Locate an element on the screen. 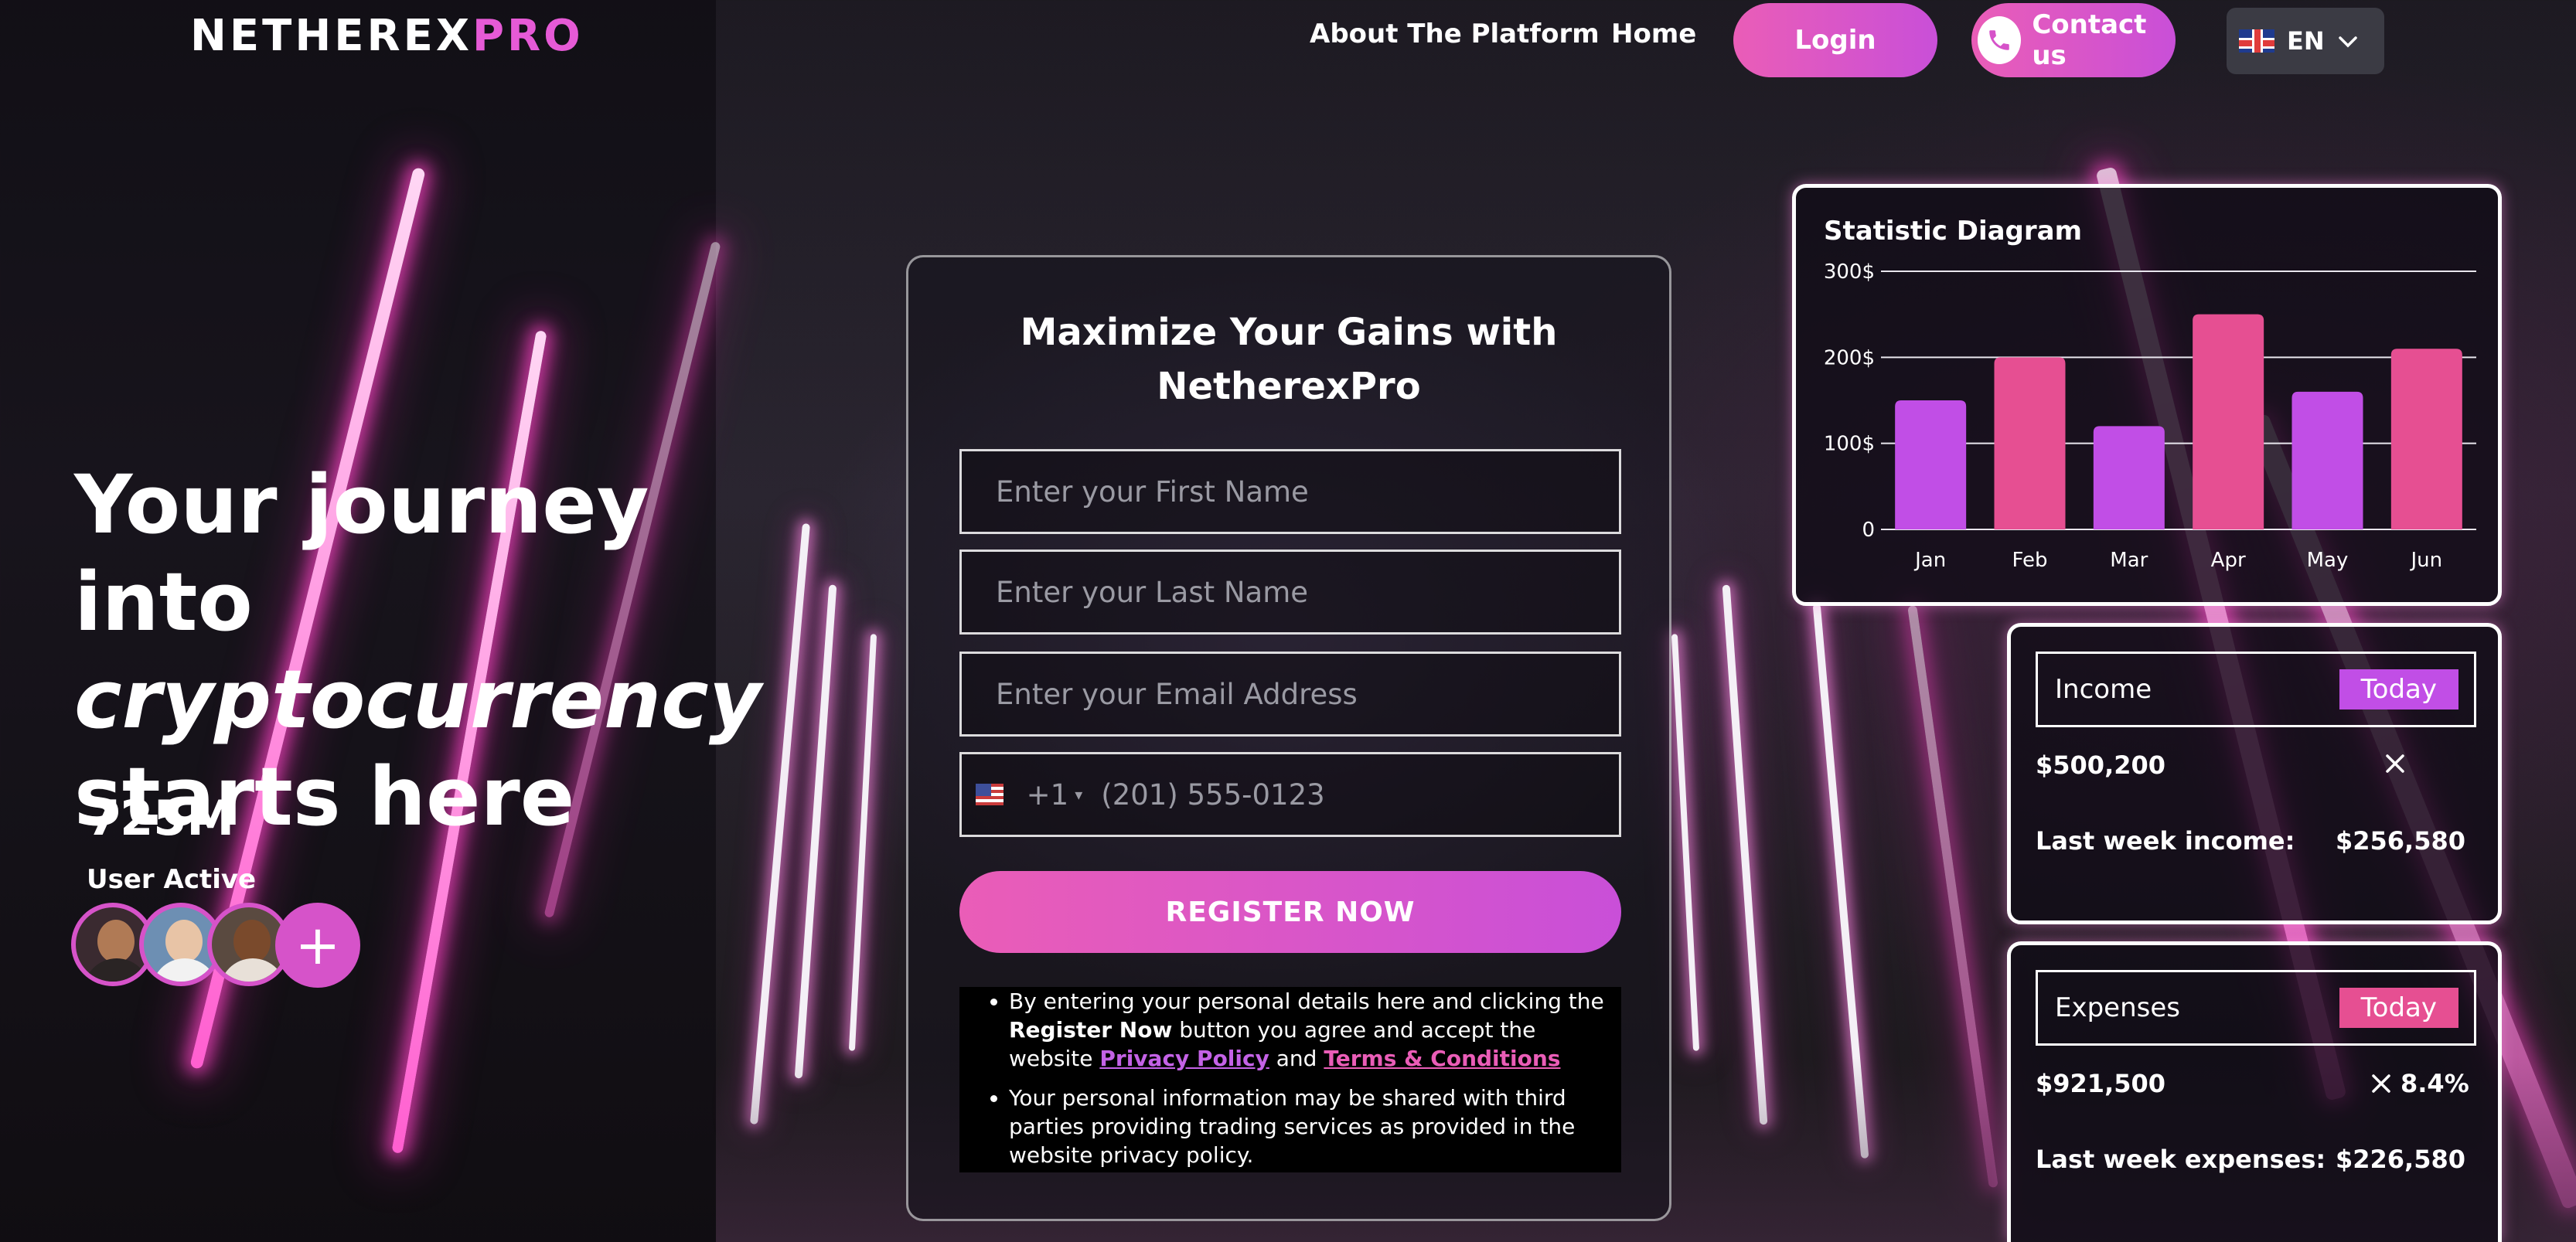 This screenshot has width=2576, height=1242. login-button-label: Login is located at coordinates (1835, 40).